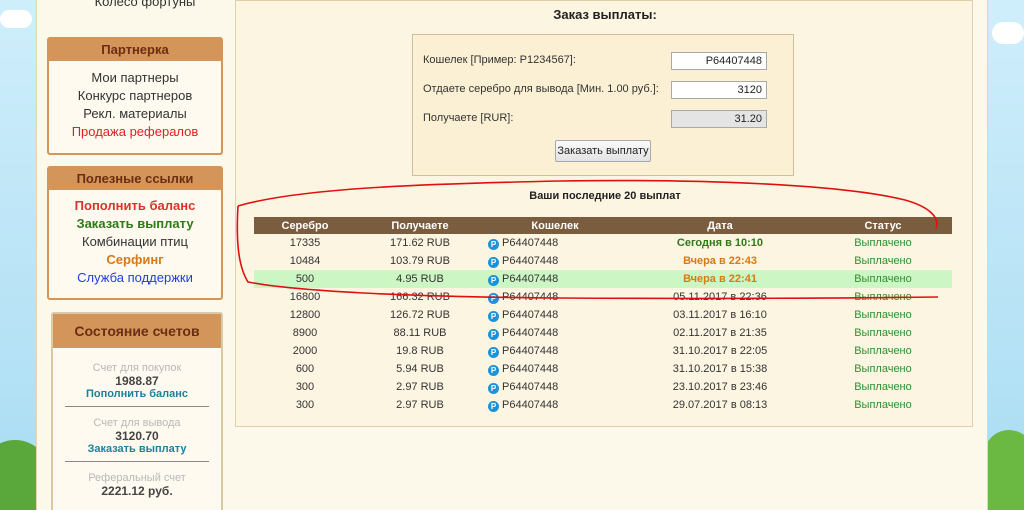  What do you see at coordinates (305, 261) in the screenshot?
I see `silver-cell: 10484` at bounding box center [305, 261].